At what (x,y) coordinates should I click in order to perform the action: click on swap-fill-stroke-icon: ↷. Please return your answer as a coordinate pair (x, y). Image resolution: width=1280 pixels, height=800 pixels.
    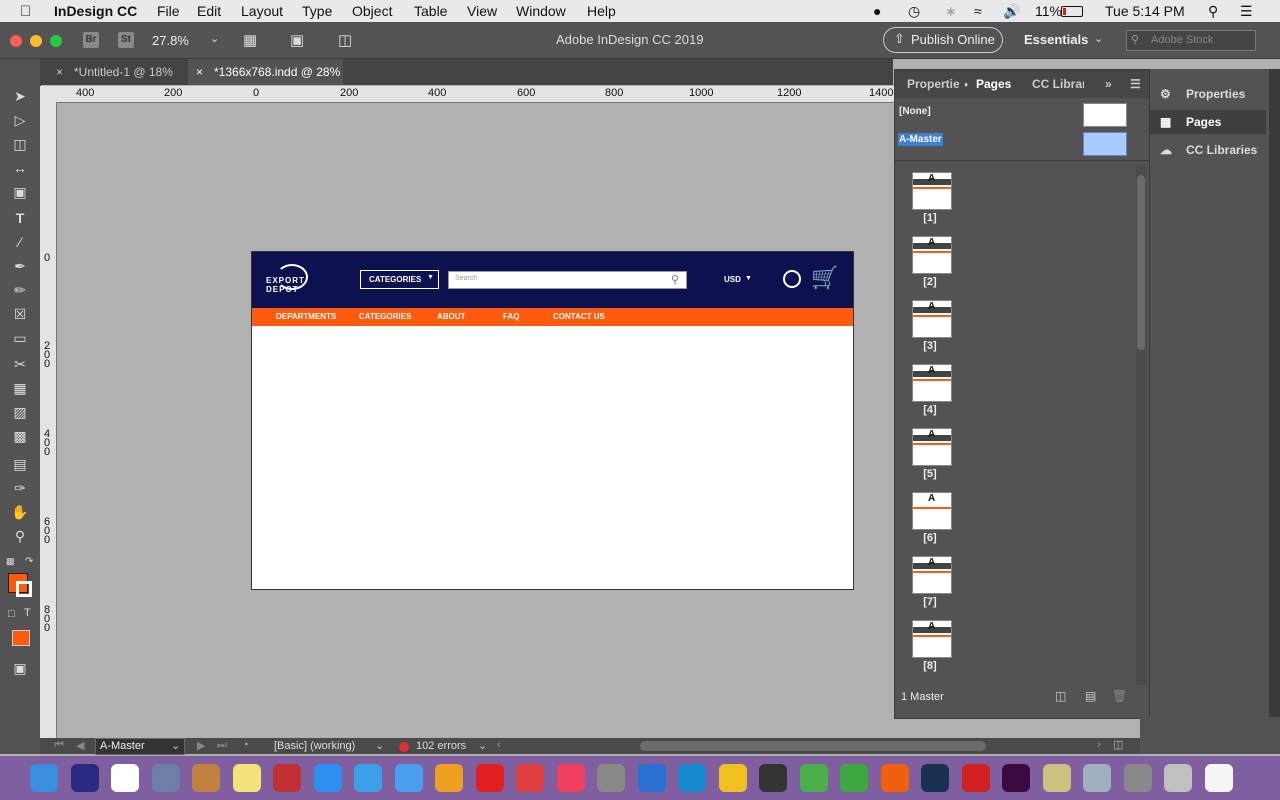
    Looking at the image, I should click on (29, 561).